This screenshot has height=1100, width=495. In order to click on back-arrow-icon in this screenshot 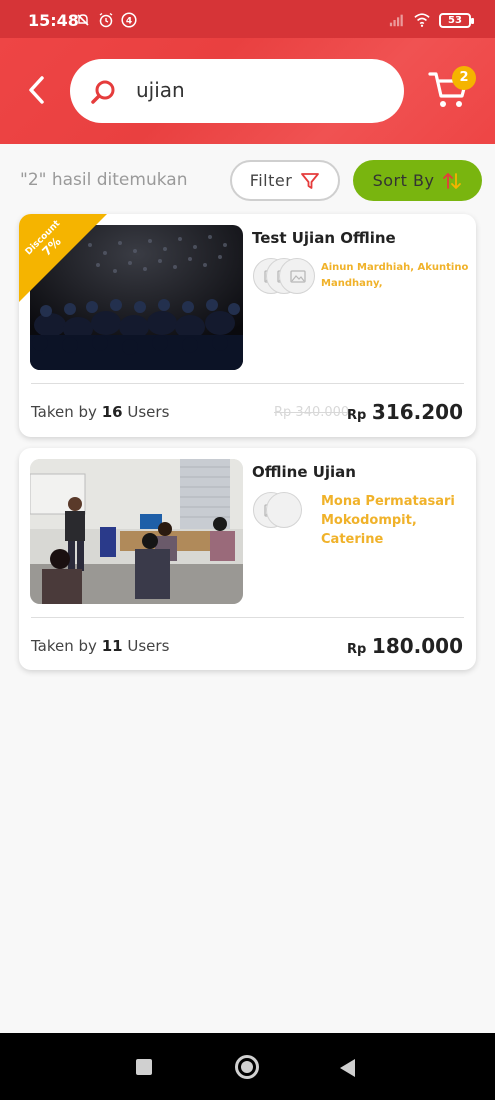, I will do `click(37, 90)`.